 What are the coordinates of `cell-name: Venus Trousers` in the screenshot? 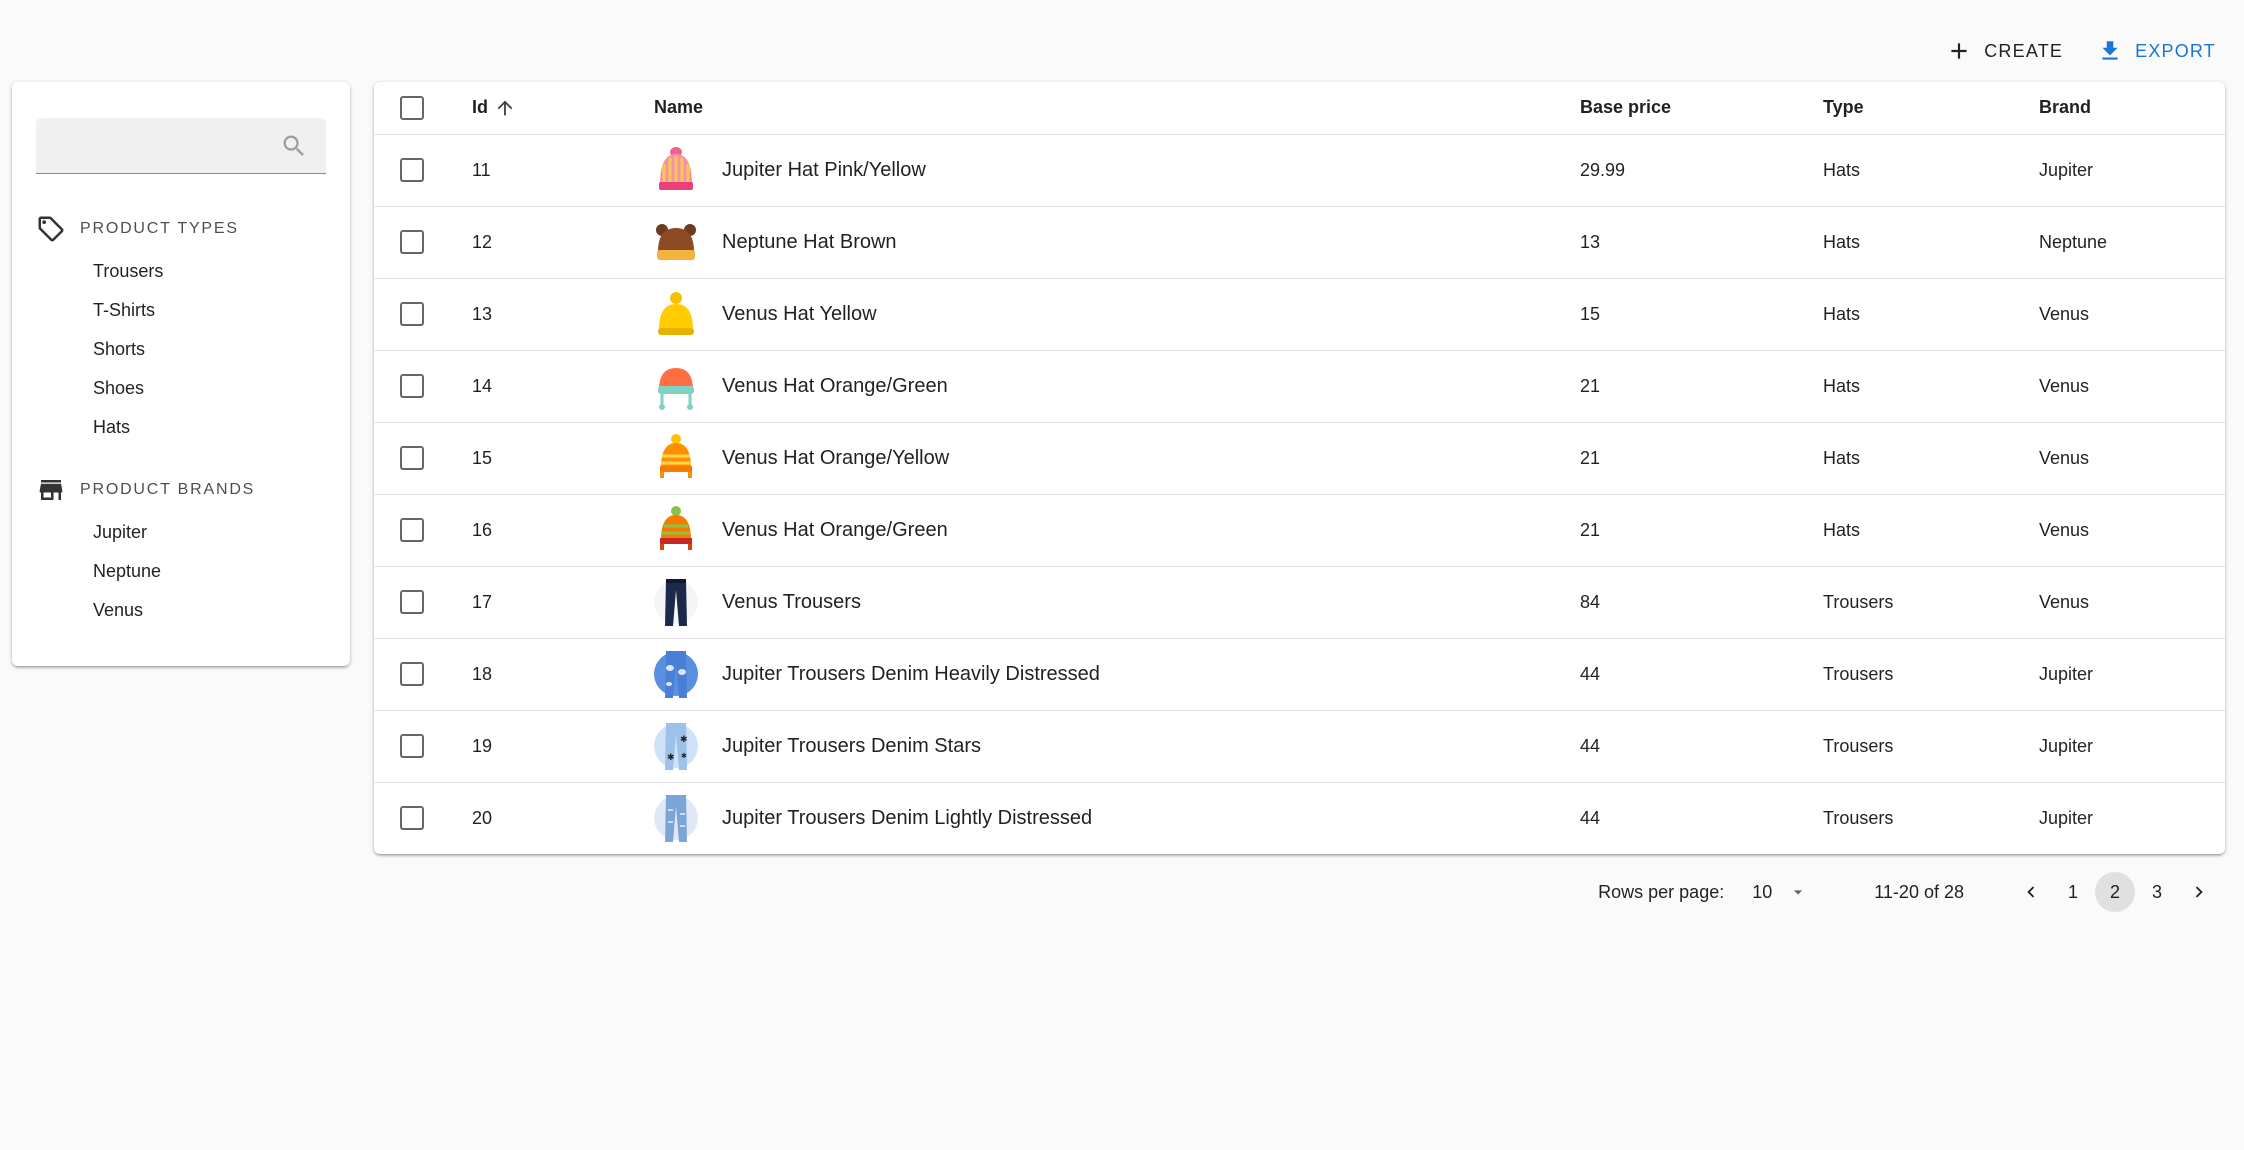 It's located at (791, 601).